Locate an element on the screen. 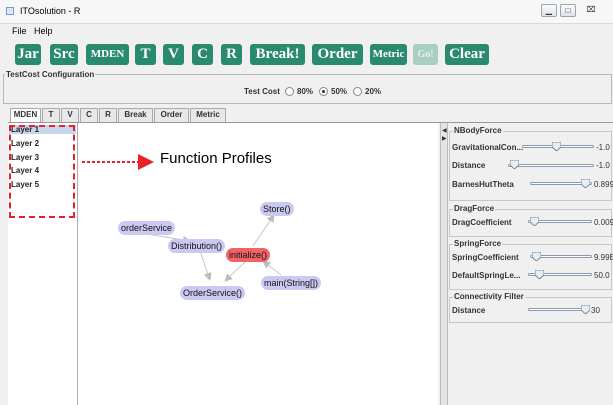  go-button: Go! is located at coordinates (425, 54).